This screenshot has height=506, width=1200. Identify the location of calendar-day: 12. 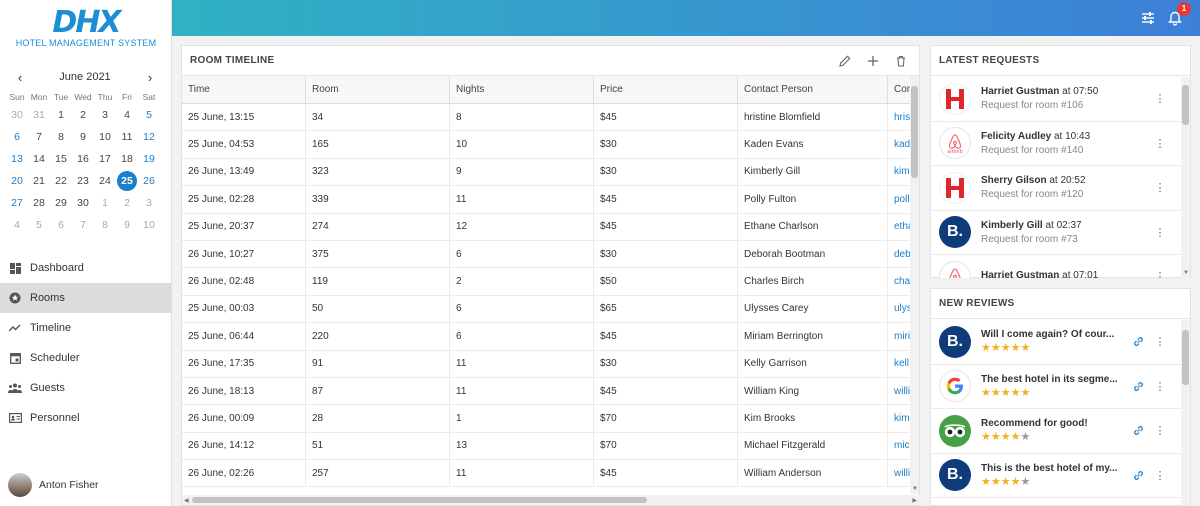
(149, 137).